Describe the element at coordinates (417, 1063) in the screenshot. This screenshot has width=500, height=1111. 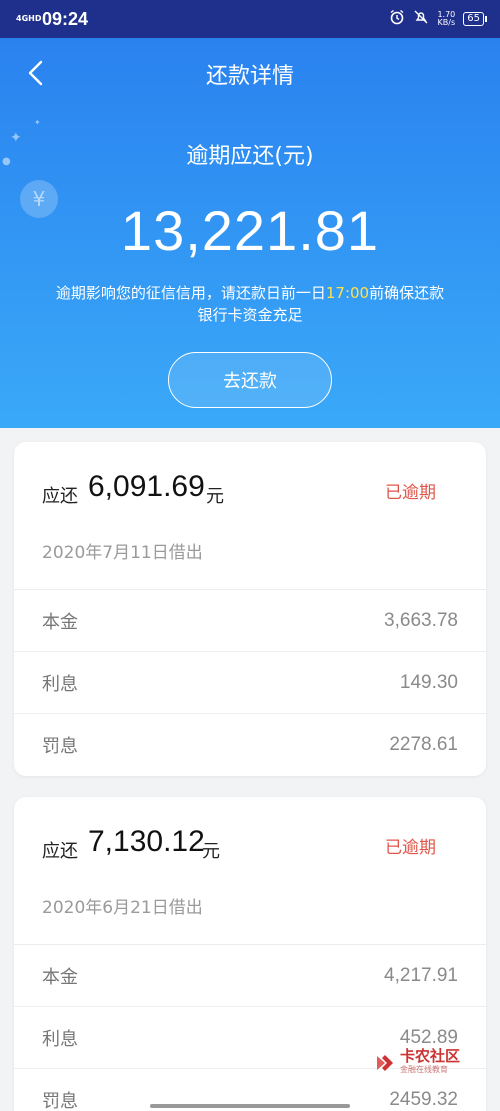
I see `watermark: 卡农社区 金融在线教育` at that location.